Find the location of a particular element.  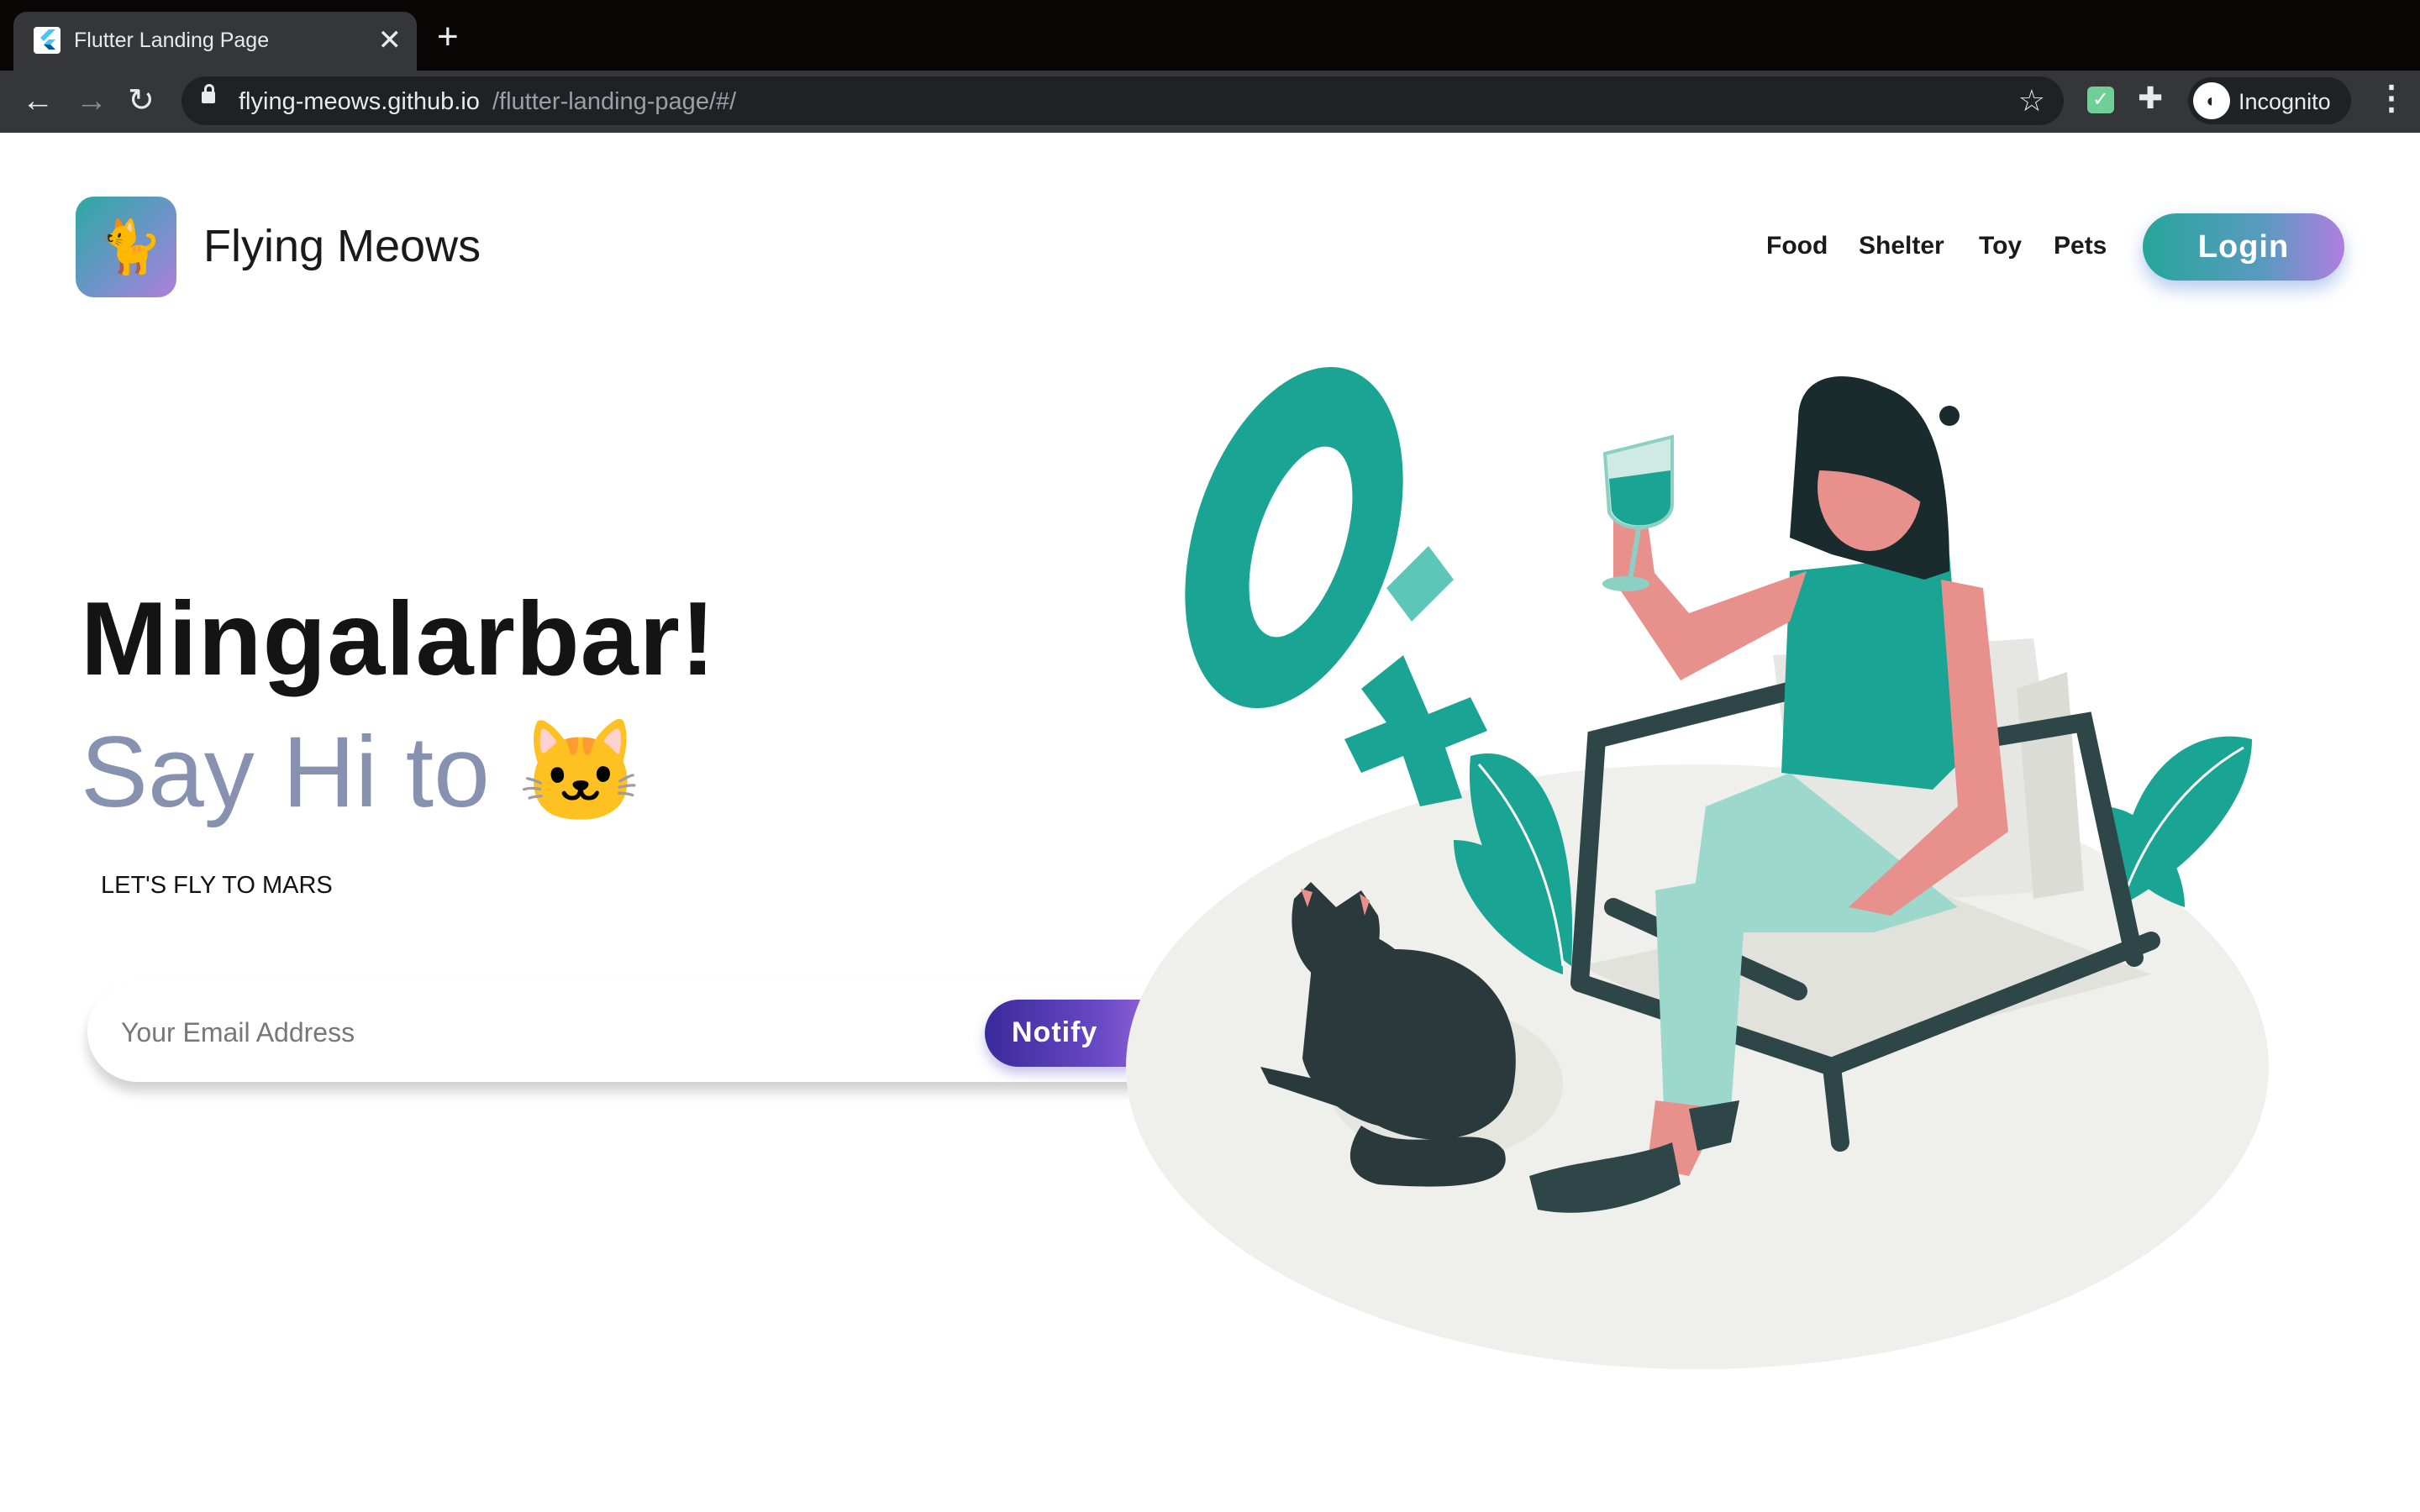

back-arrow-icon: ← is located at coordinates (38, 101).